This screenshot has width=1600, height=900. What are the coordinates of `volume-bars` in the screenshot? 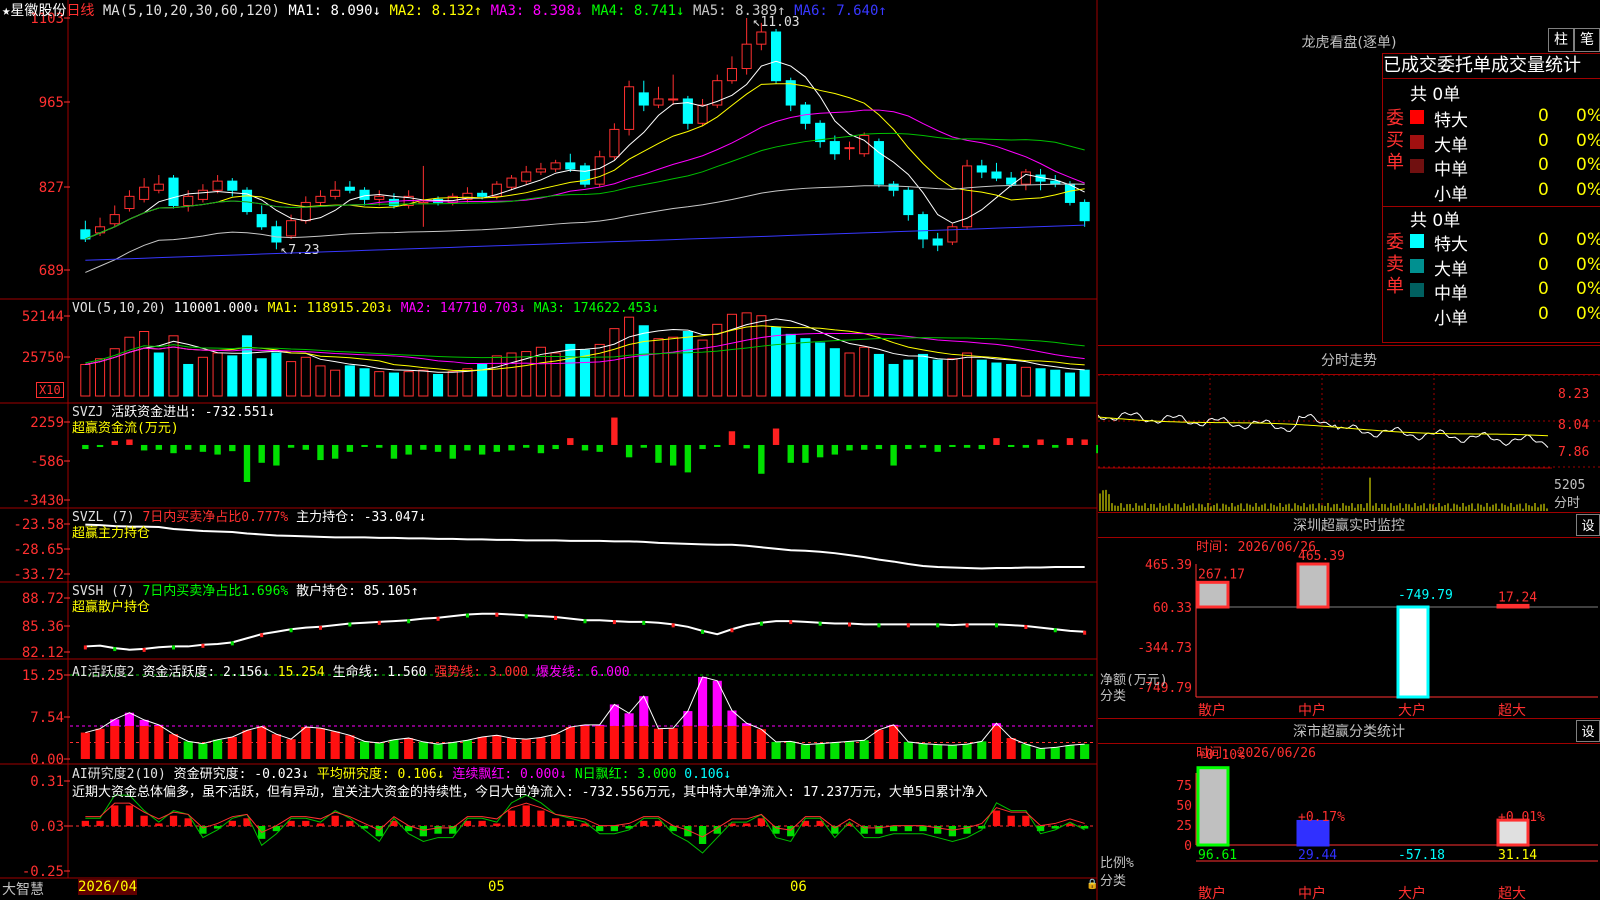 It's located at (585, 354).